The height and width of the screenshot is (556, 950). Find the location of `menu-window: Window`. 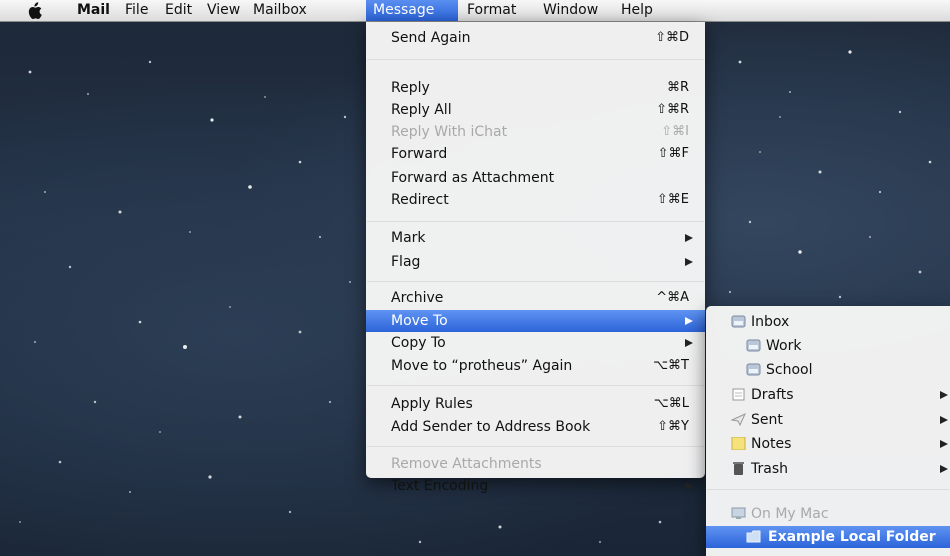

menu-window: Window is located at coordinates (570, 10).